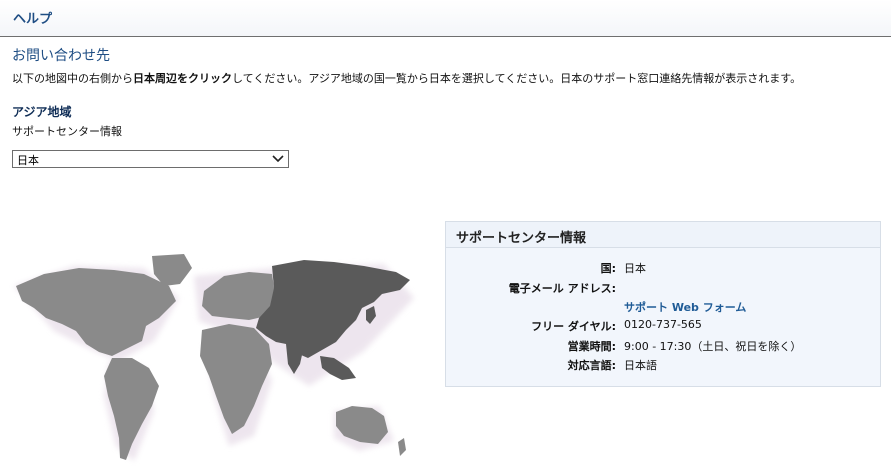 This screenshot has height=472, width=891. Describe the element at coordinates (640, 365) in the screenshot. I see `language-value: 日本語` at that location.